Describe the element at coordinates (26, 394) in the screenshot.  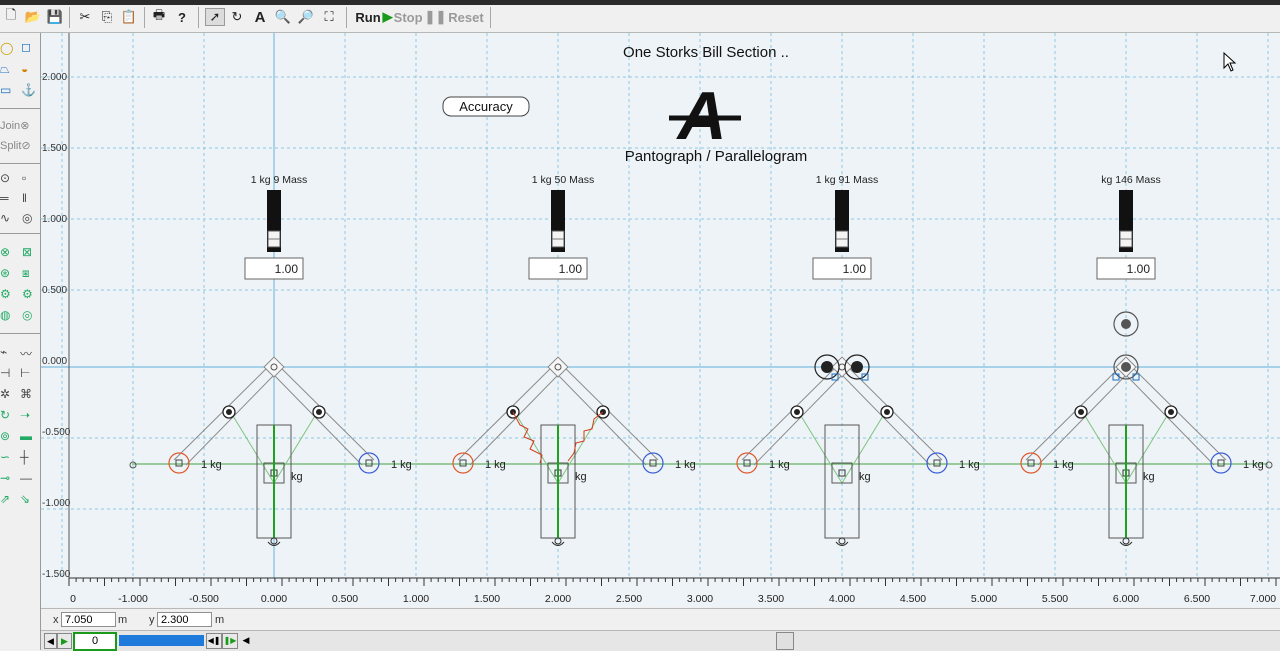
I see `rotational-damper-tool-icon: ⌘` at that location.